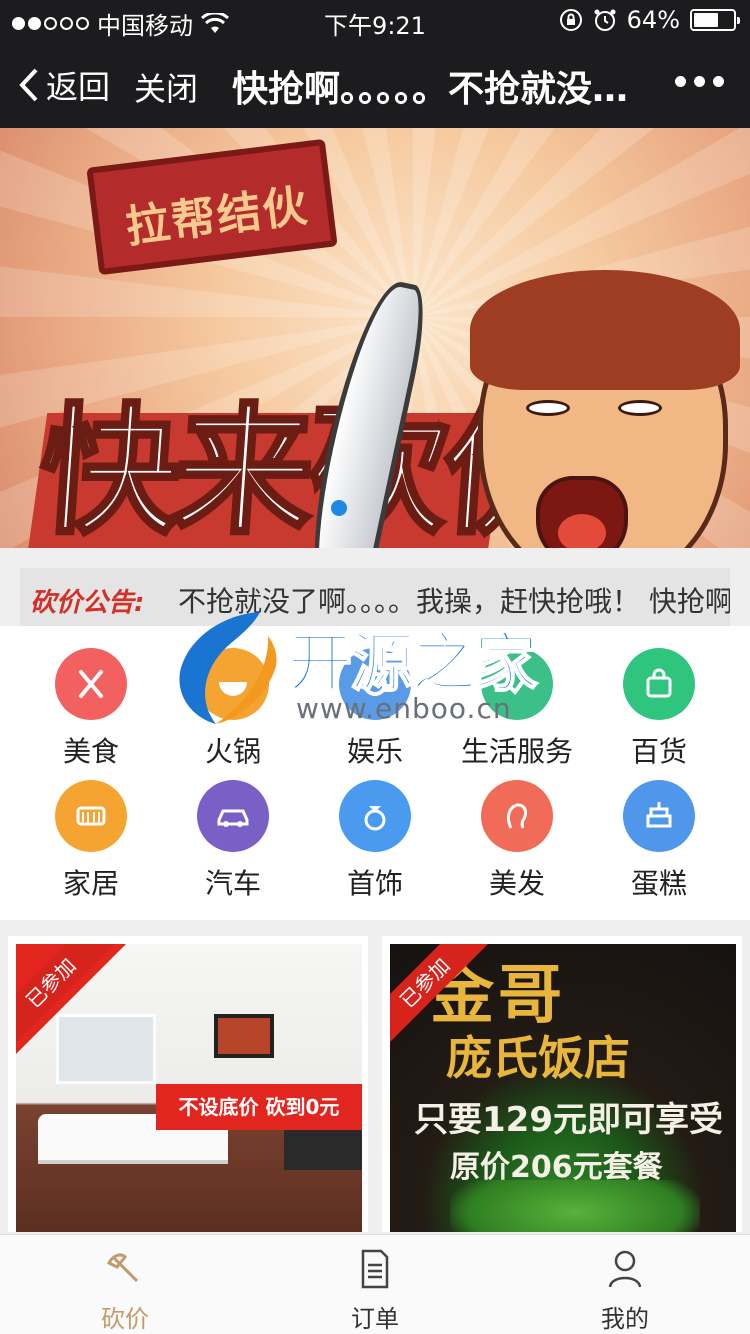 This screenshot has height=1334, width=750. I want to click on alarm-icon, so click(605, 20).